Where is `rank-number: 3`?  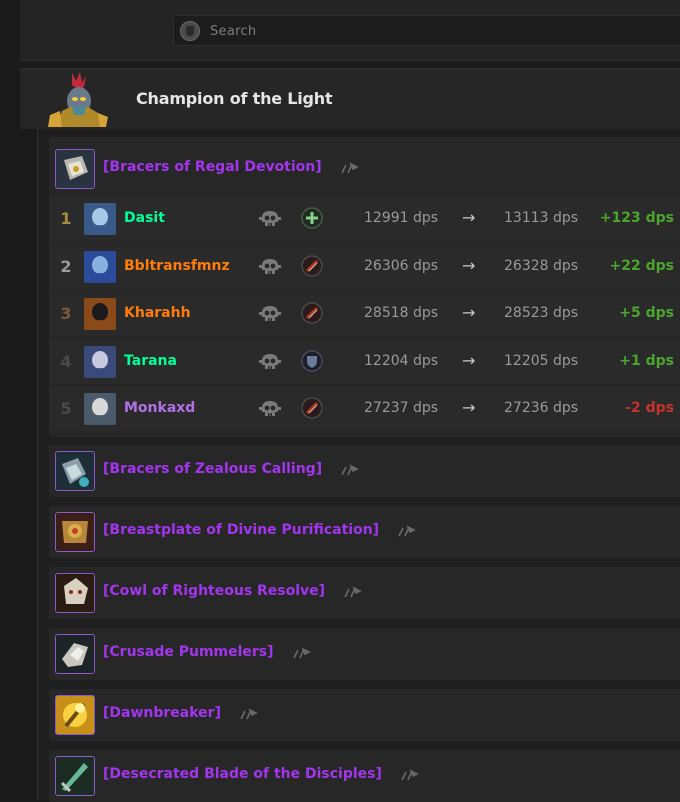 rank-number: 3 is located at coordinates (66, 313).